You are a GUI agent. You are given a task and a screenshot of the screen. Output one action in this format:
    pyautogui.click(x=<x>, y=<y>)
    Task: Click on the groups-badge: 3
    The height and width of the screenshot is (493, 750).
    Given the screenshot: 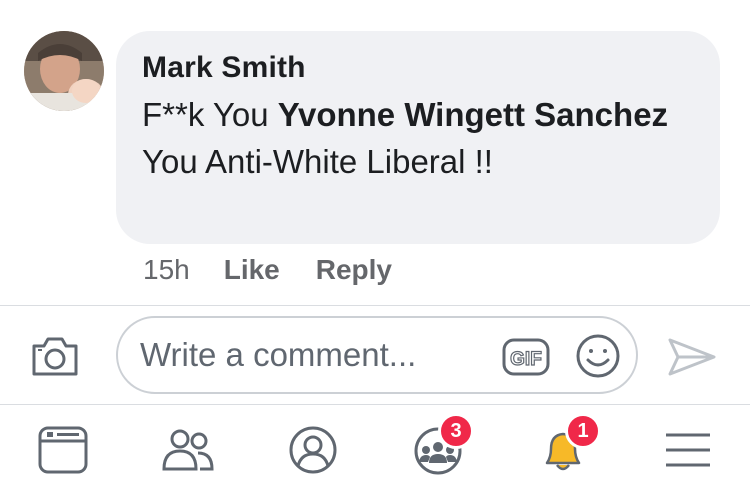 What is the action you would take?
    pyautogui.click(x=456, y=431)
    